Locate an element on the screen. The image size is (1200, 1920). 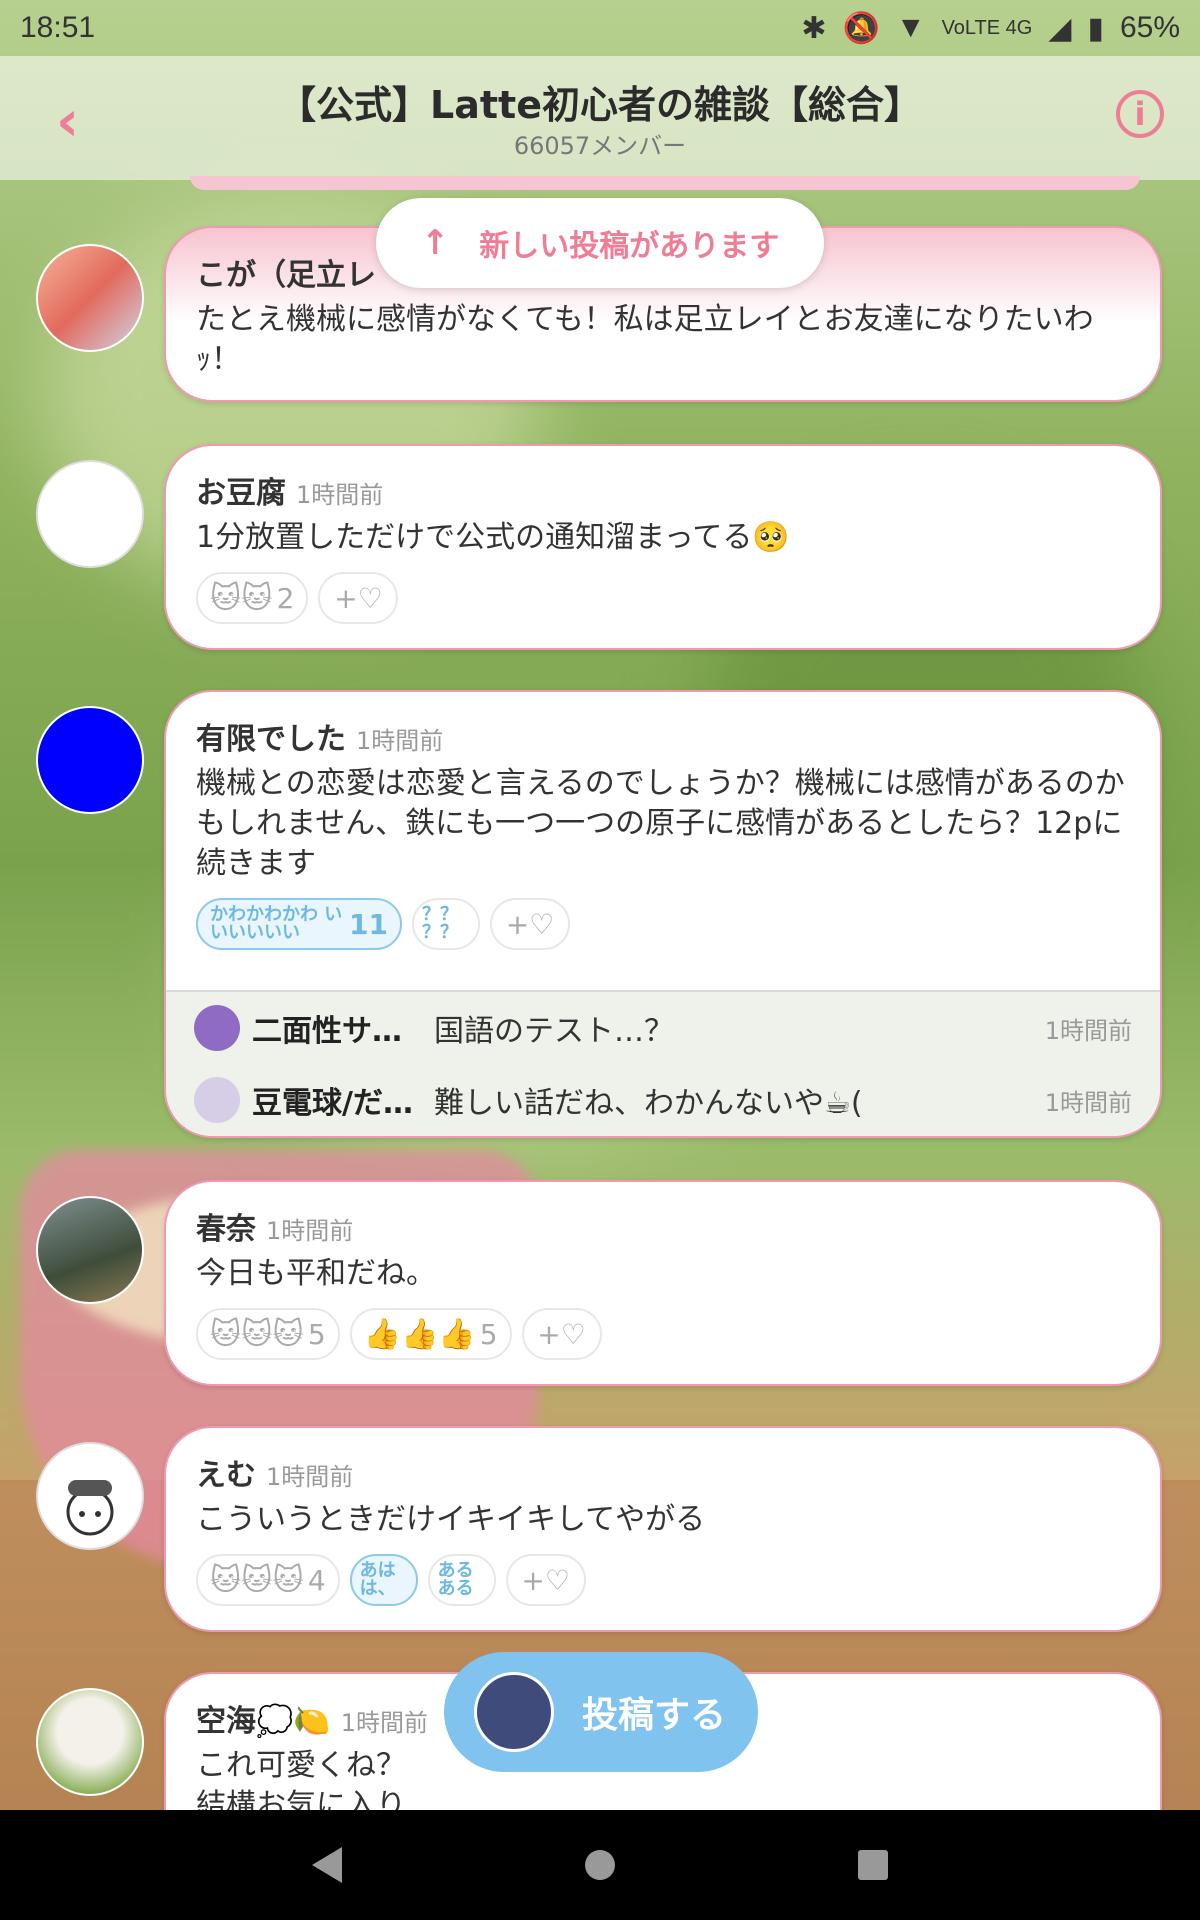
post-message: 今日も平和だね。 is located at coordinates (316, 1273).